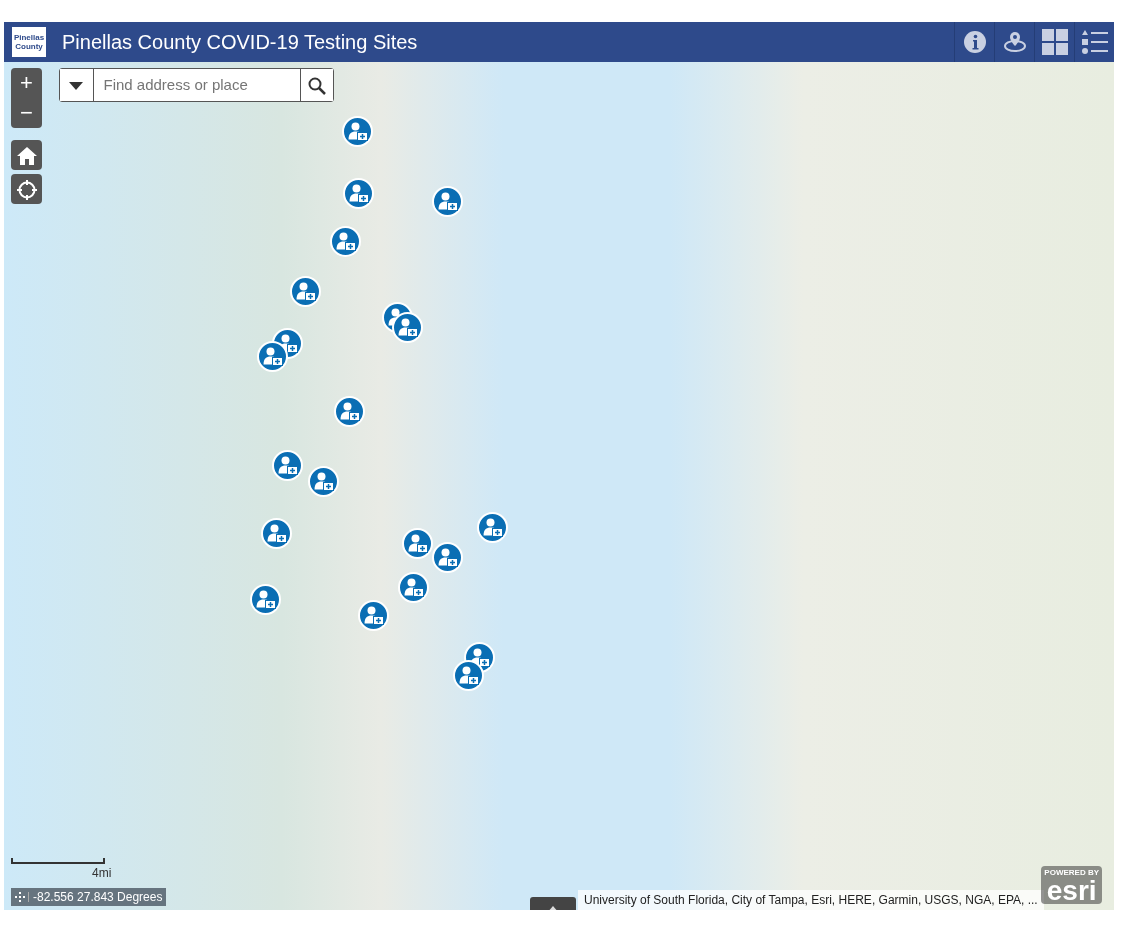  I want to click on search-field: Find address or place, so click(196, 85).